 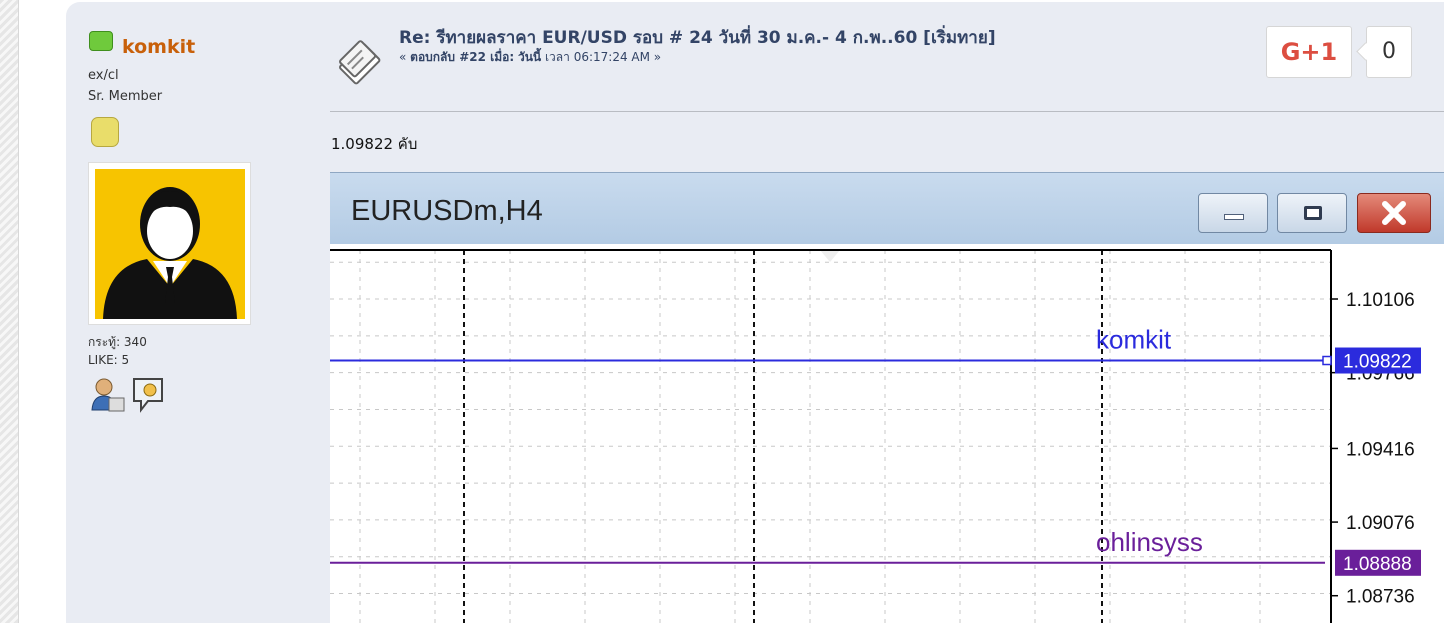 What do you see at coordinates (462, 57) in the screenshot?
I see `reply-label: ตอบกลับ #22 เมื่อ:` at bounding box center [462, 57].